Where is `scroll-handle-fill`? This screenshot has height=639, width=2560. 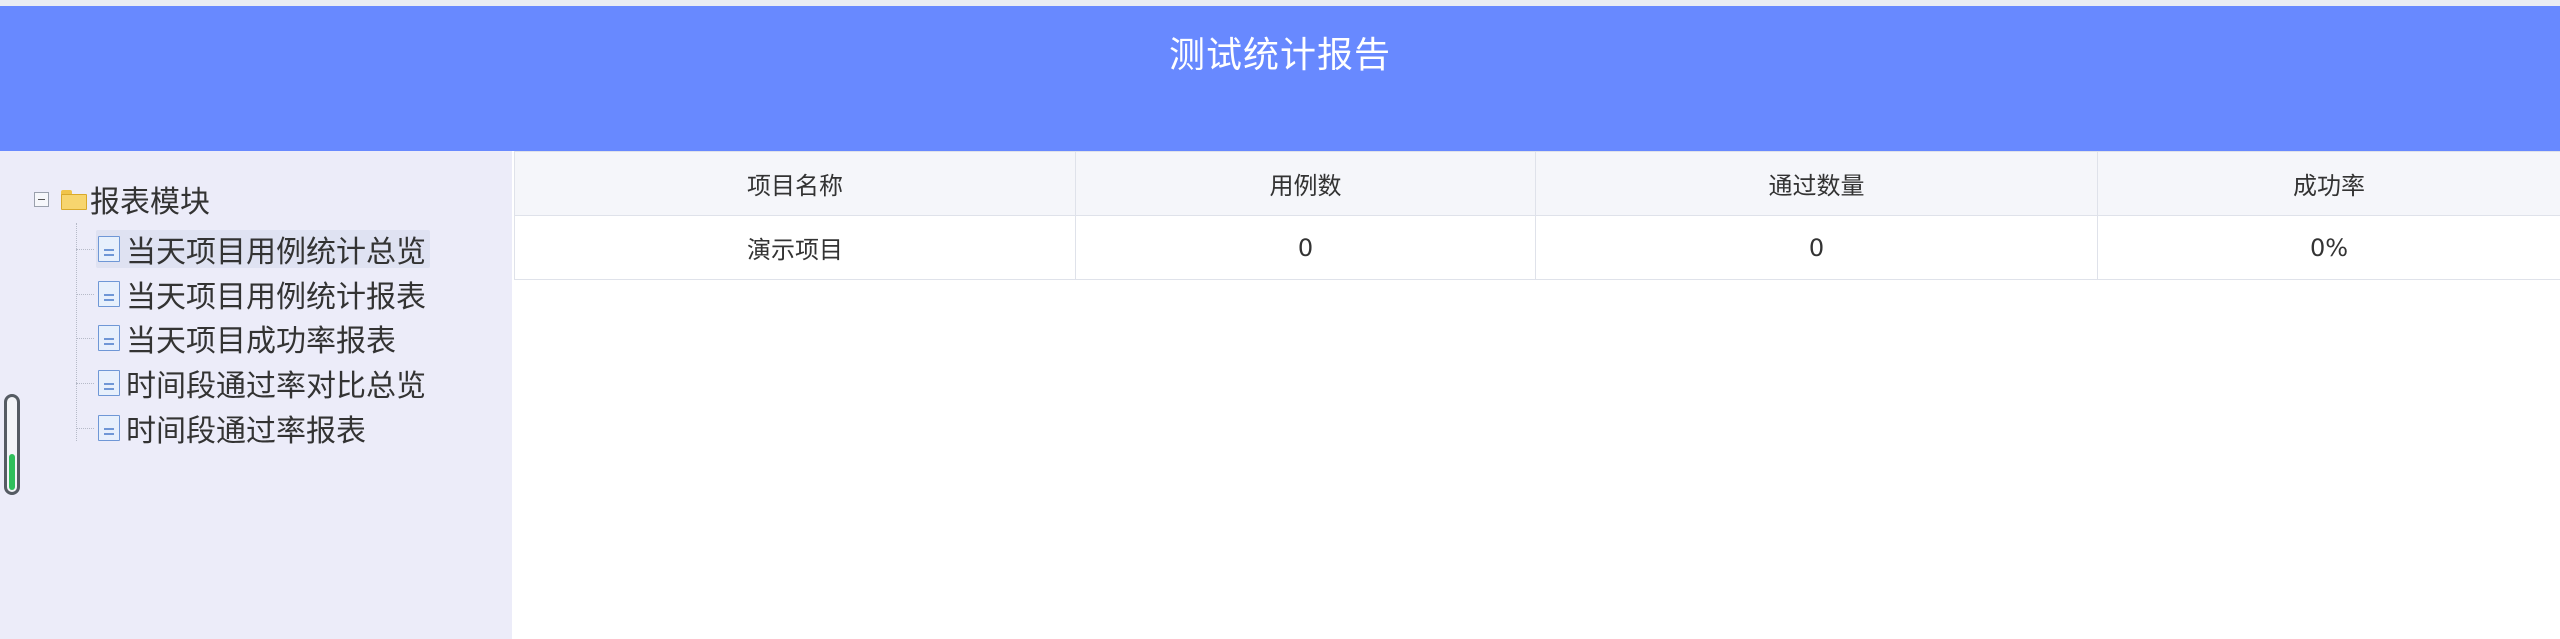 scroll-handle-fill is located at coordinates (12, 472).